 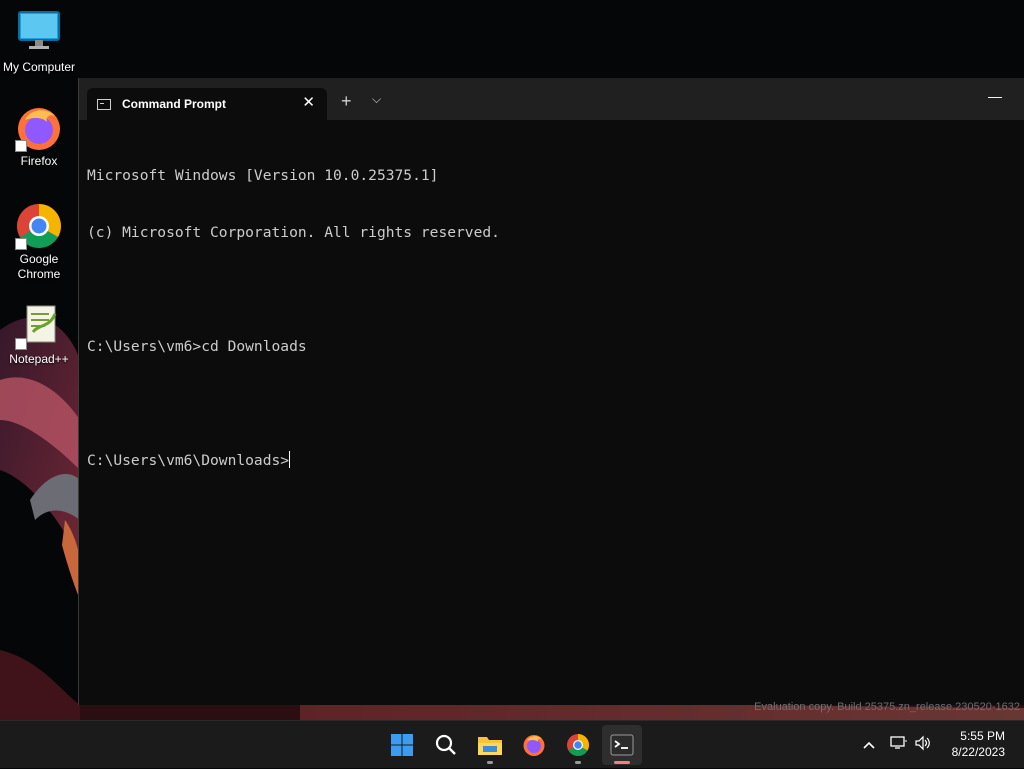 I want to click on text-cursor, so click(x=290, y=459).